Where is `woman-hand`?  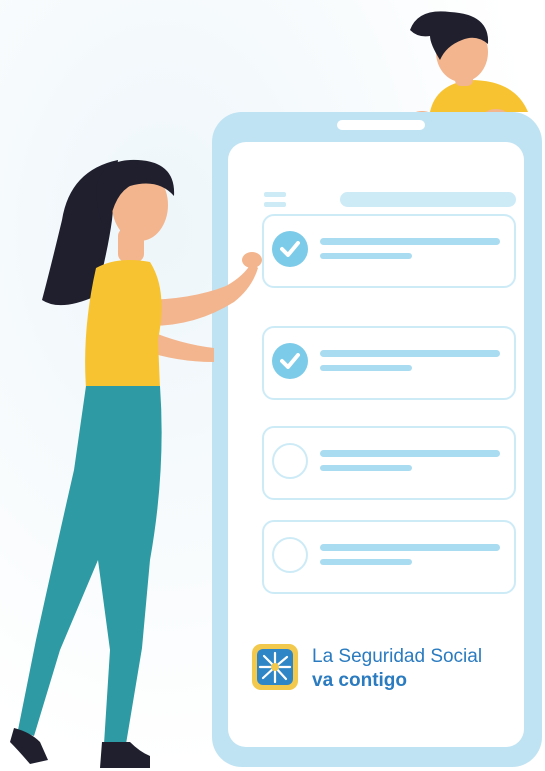
woman-hand is located at coordinates (252, 260).